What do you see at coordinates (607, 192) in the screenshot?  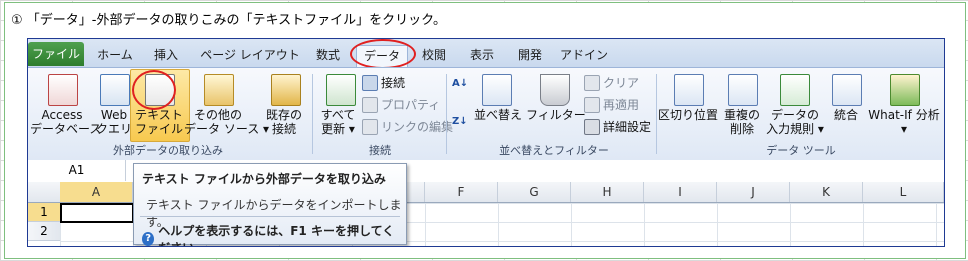 I see `column-header-h: H` at bounding box center [607, 192].